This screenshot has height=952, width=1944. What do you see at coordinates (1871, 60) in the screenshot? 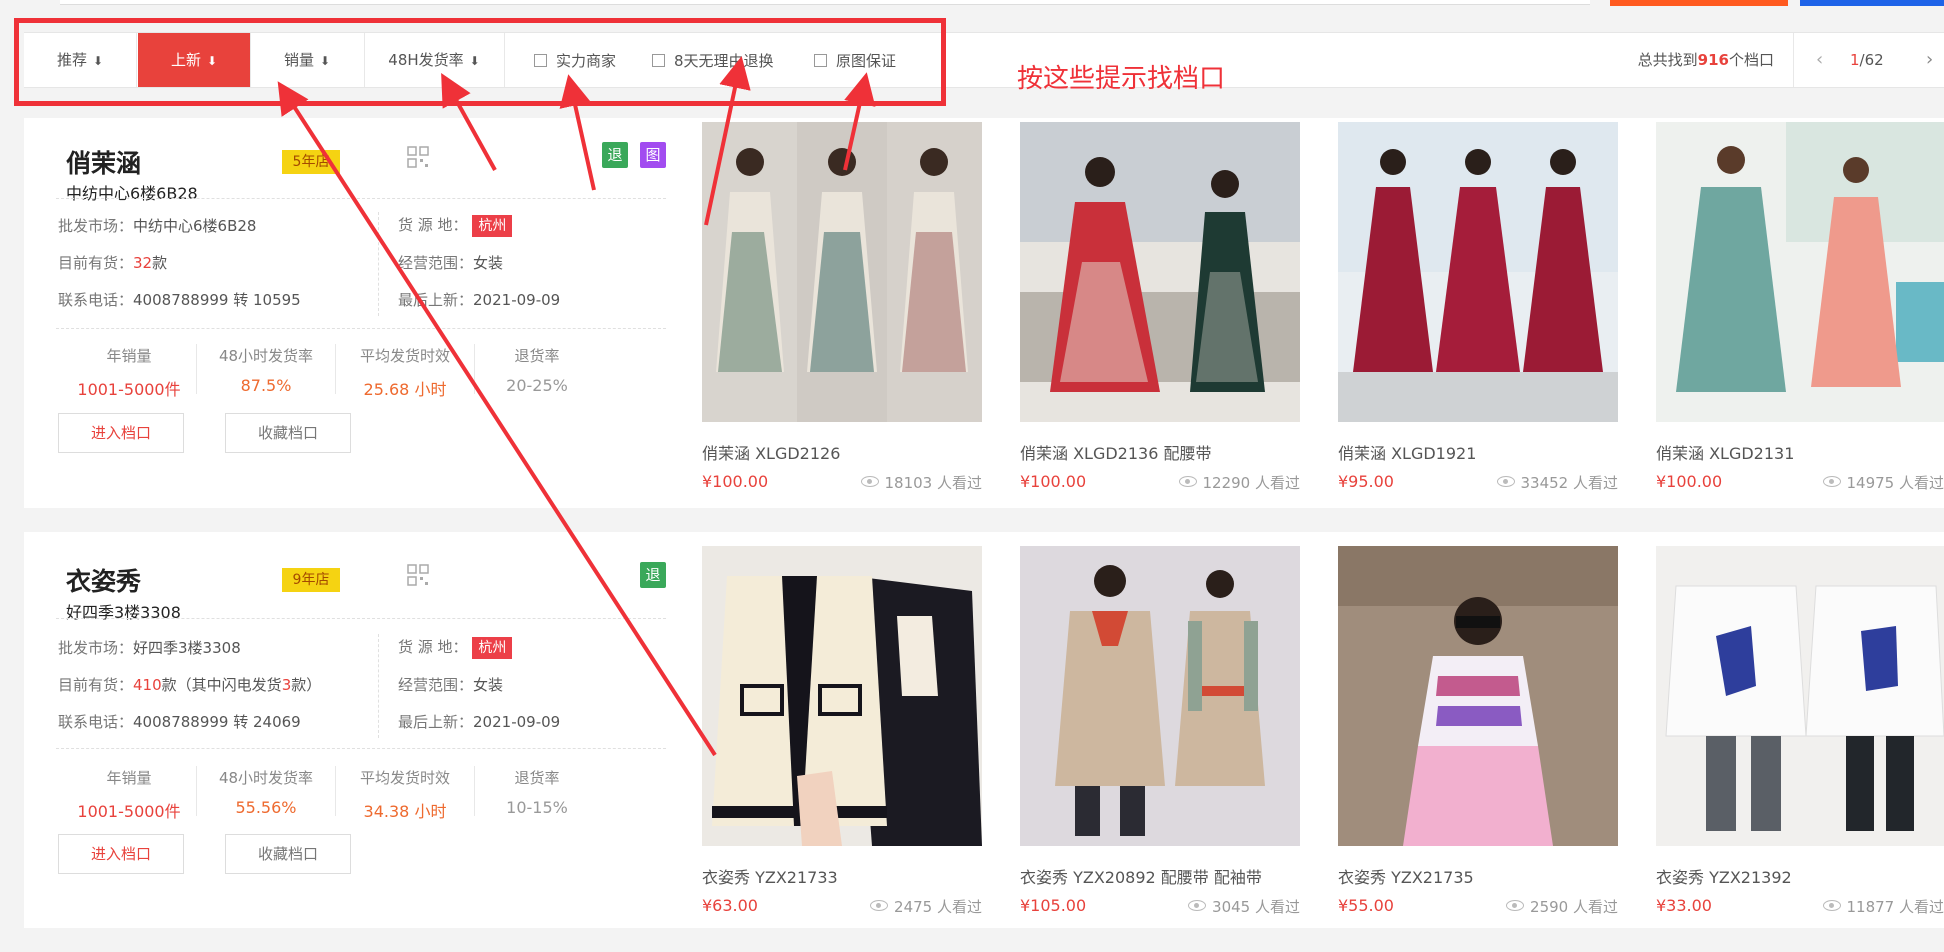
I see `page-total: /62` at bounding box center [1871, 60].